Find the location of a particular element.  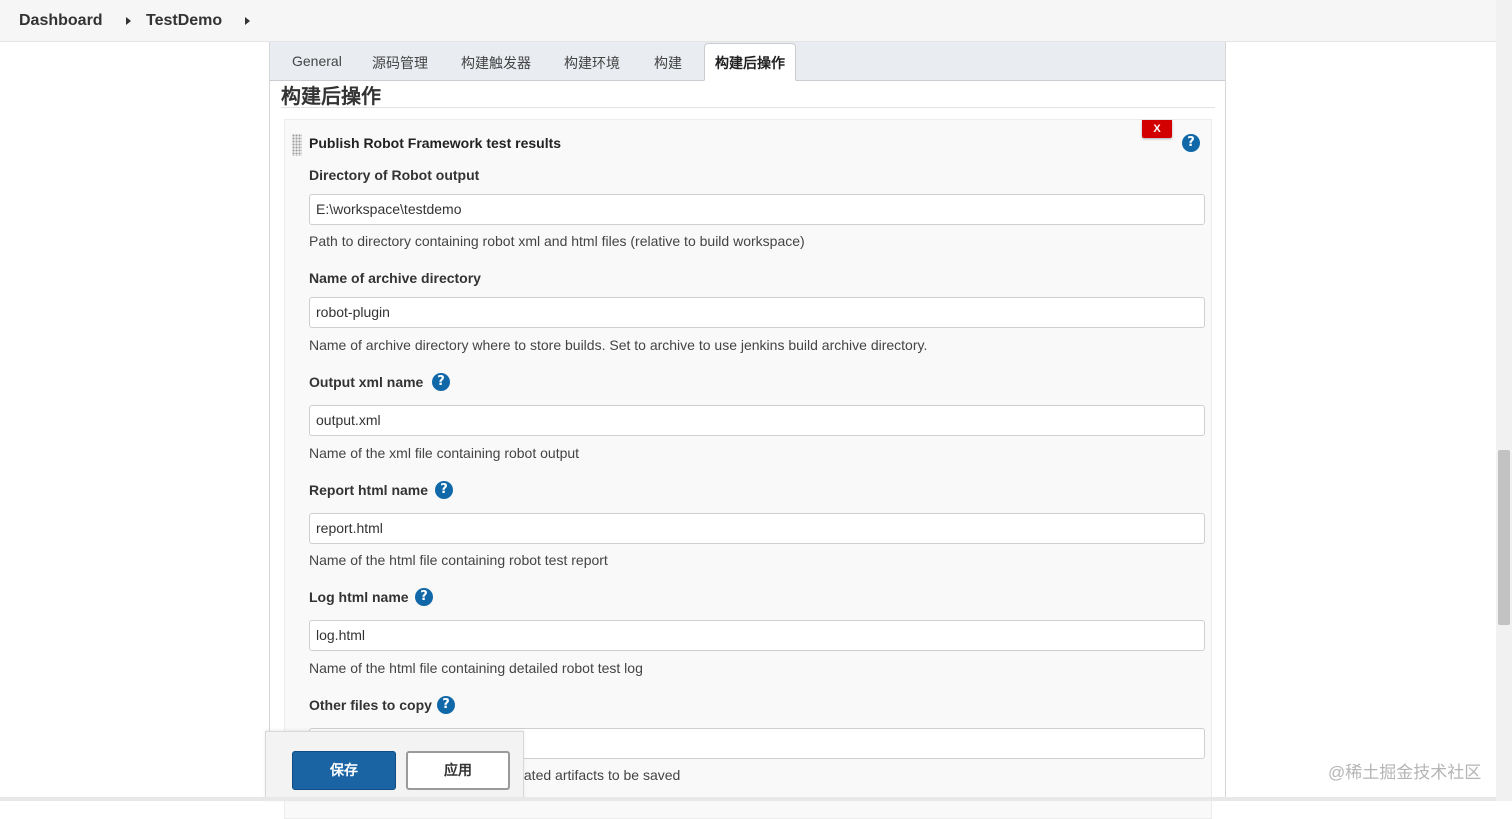

robot-output-dir-label: Directory of Robot output is located at coordinates (394, 175).